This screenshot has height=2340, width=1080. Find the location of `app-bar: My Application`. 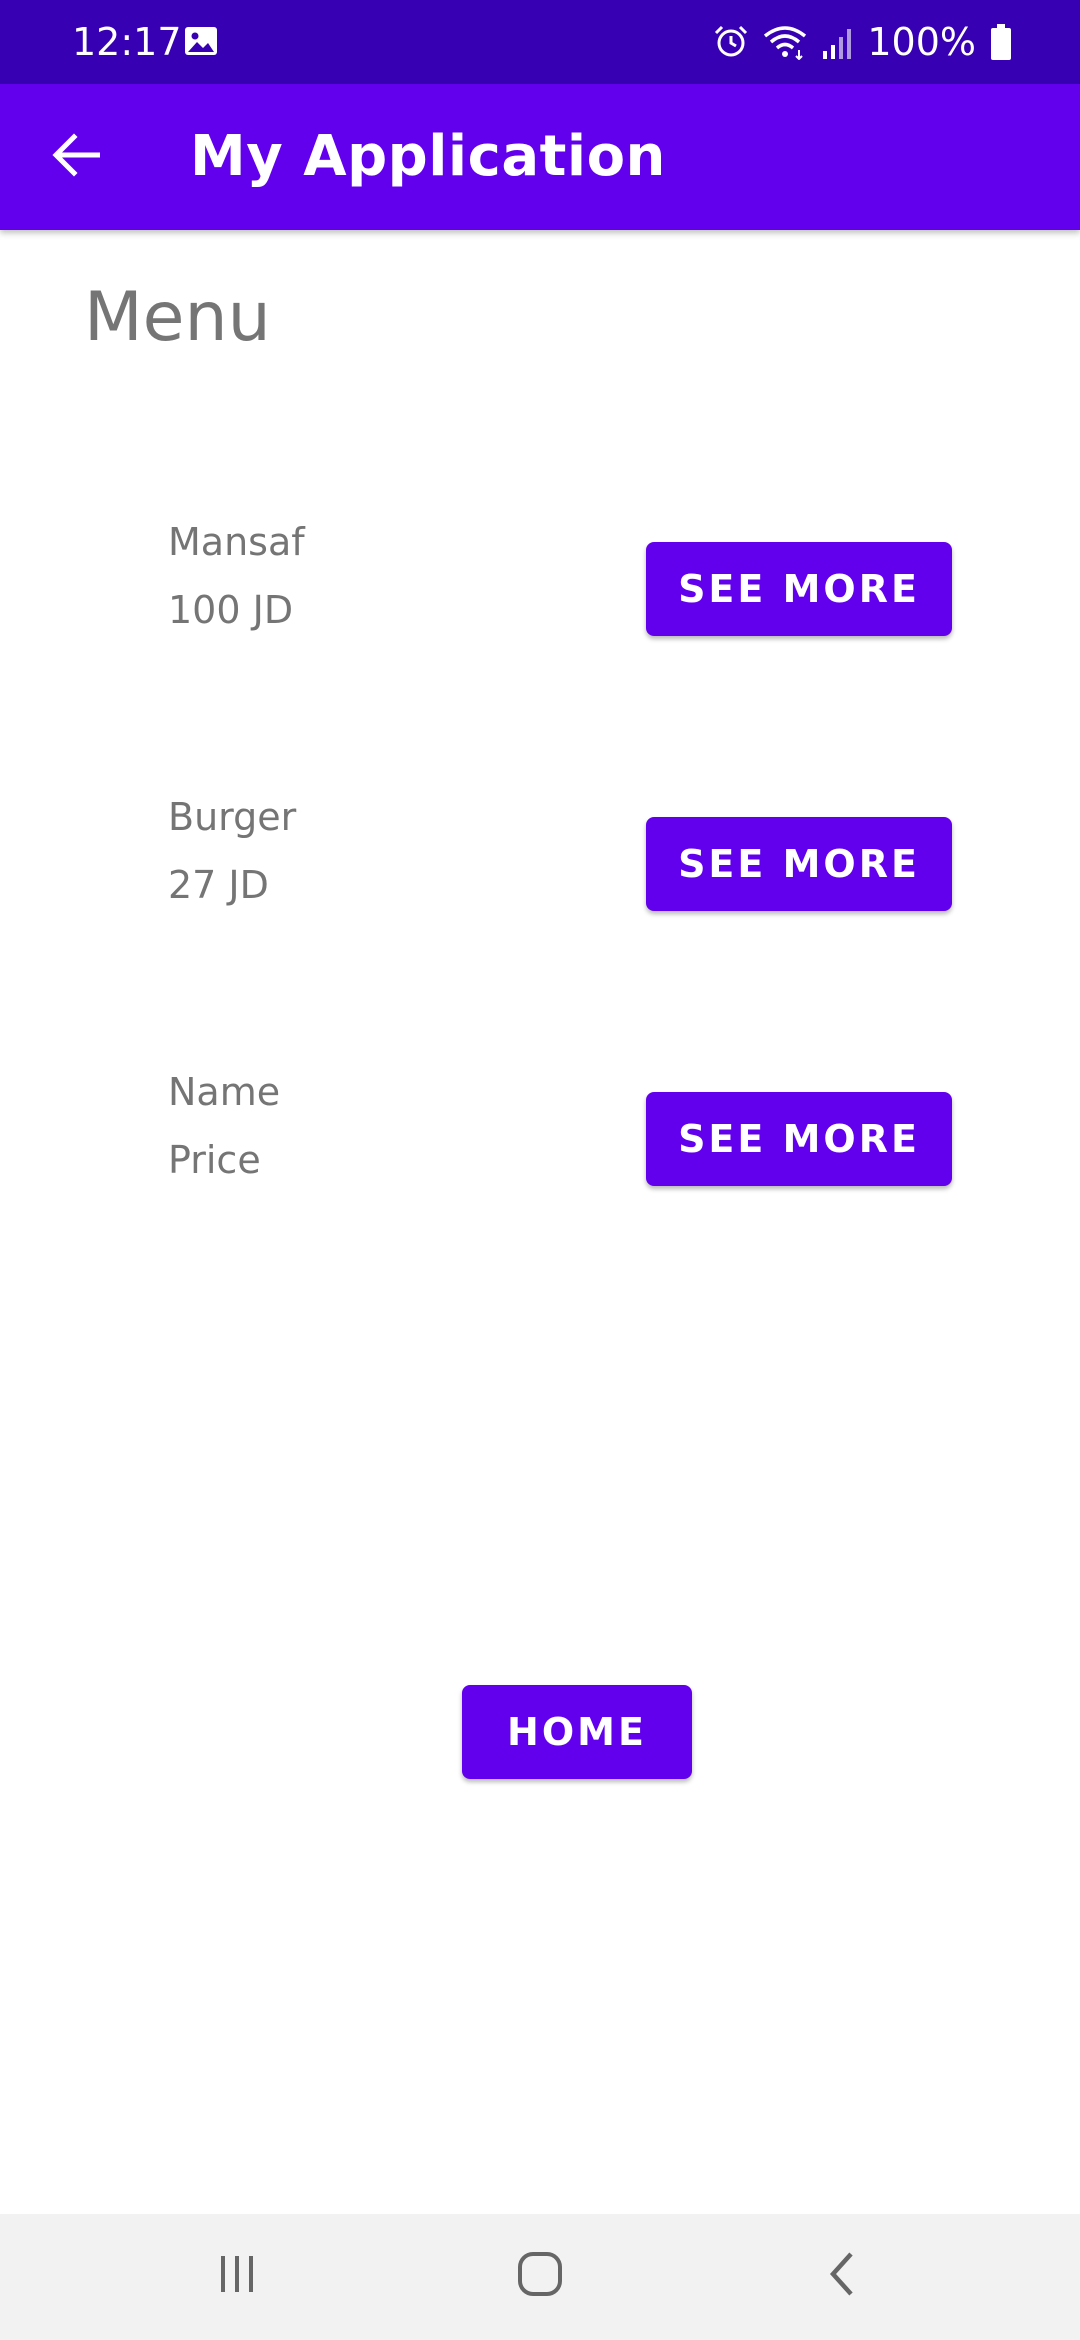

app-bar: My Application is located at coordinates (540, 157).